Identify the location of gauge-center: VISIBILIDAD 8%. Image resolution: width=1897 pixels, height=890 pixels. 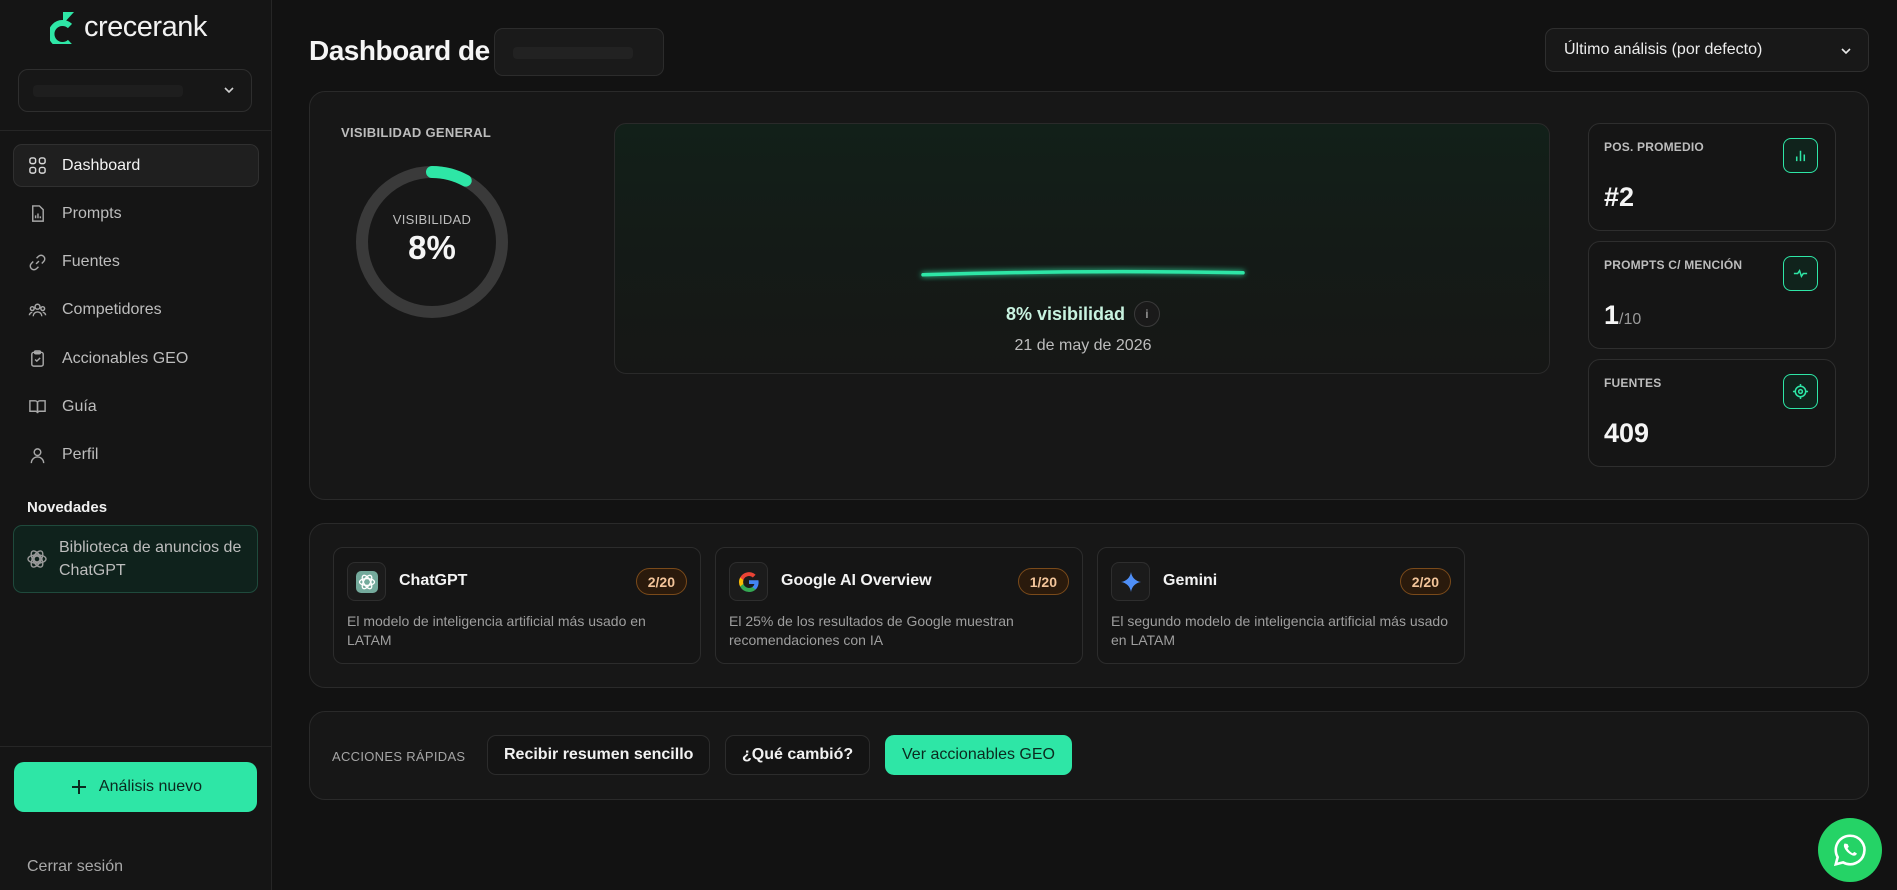
(432, 242).